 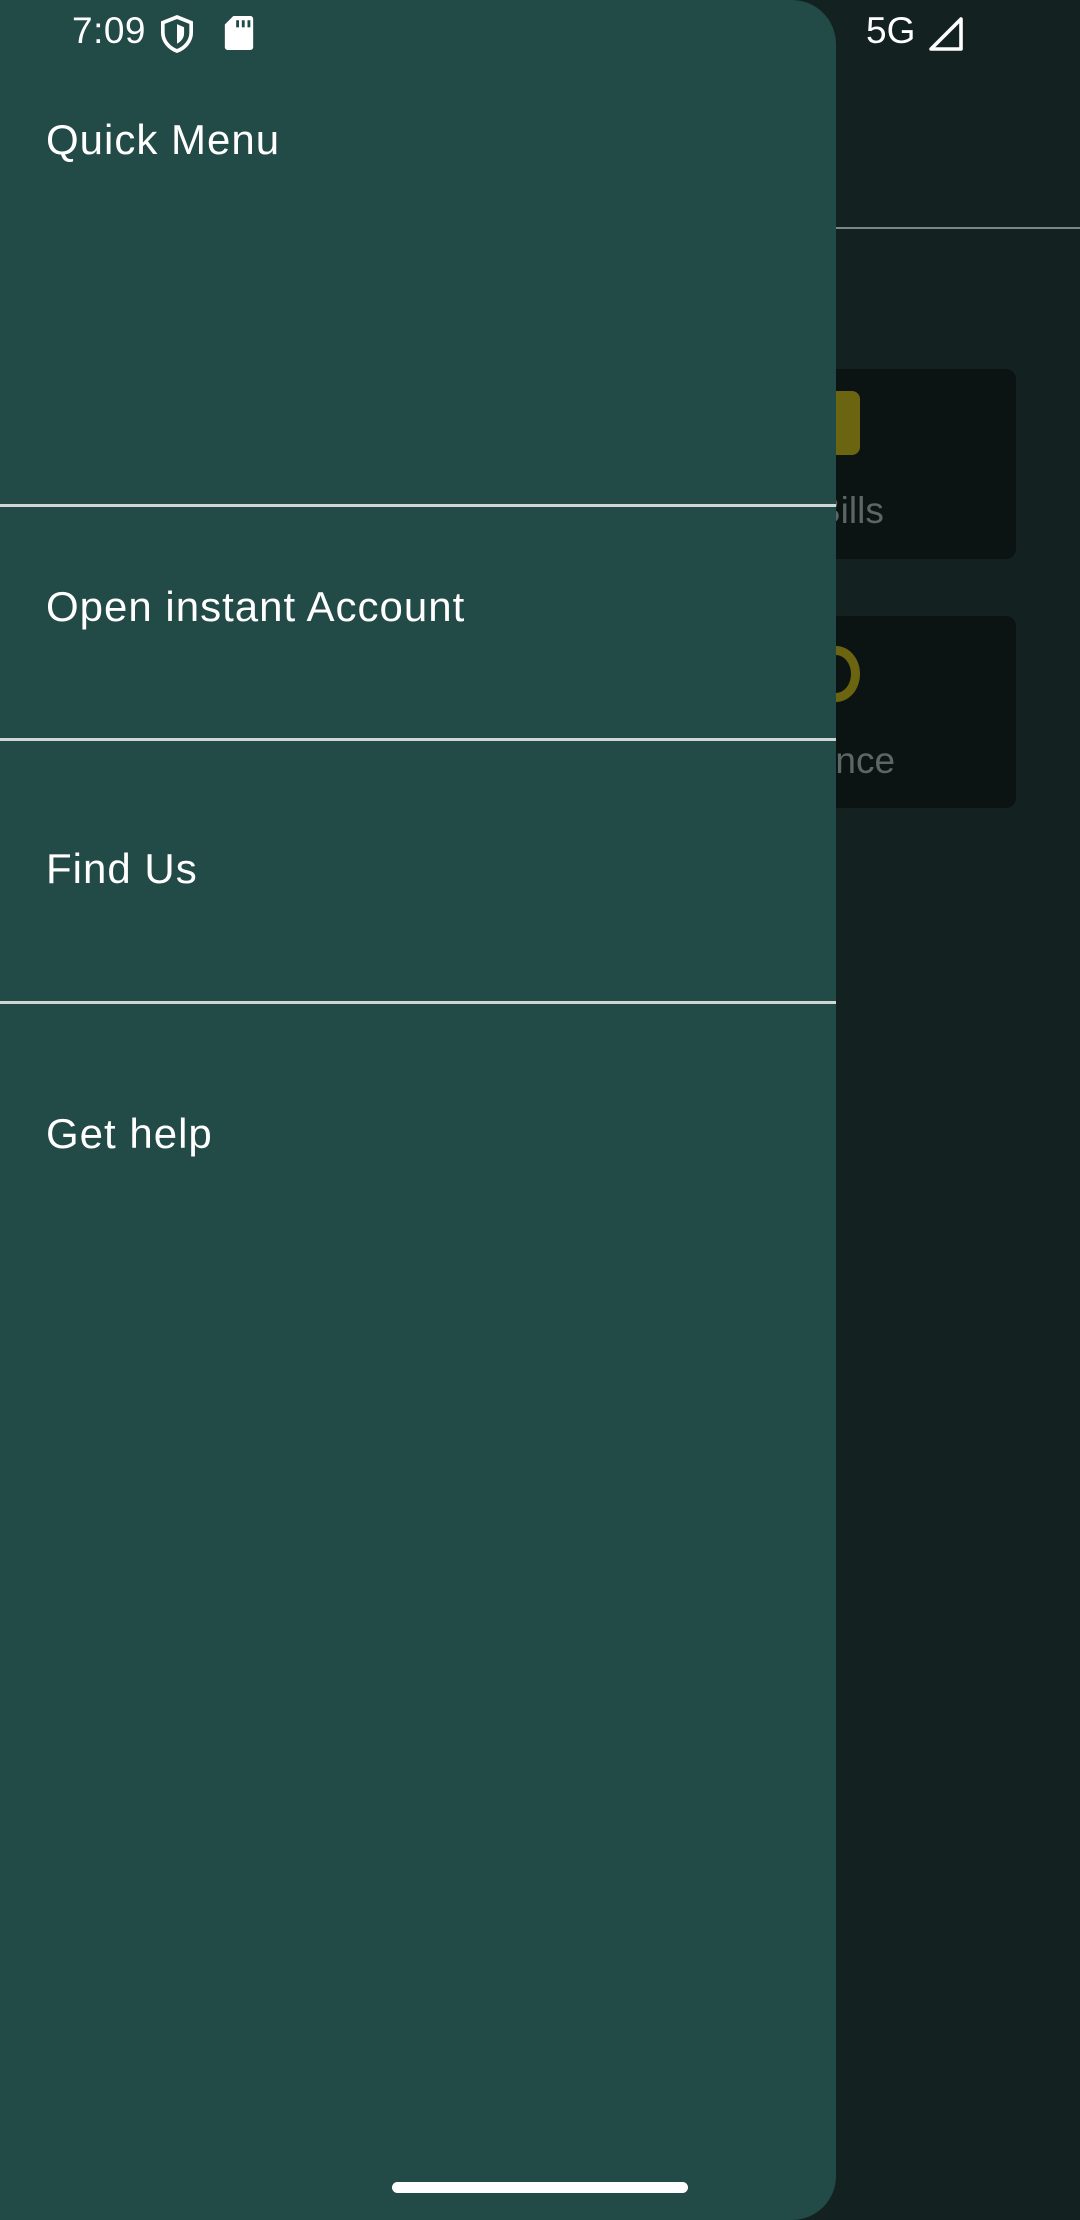 I want to click on sd-card-icon, so click(x=239, y=33).